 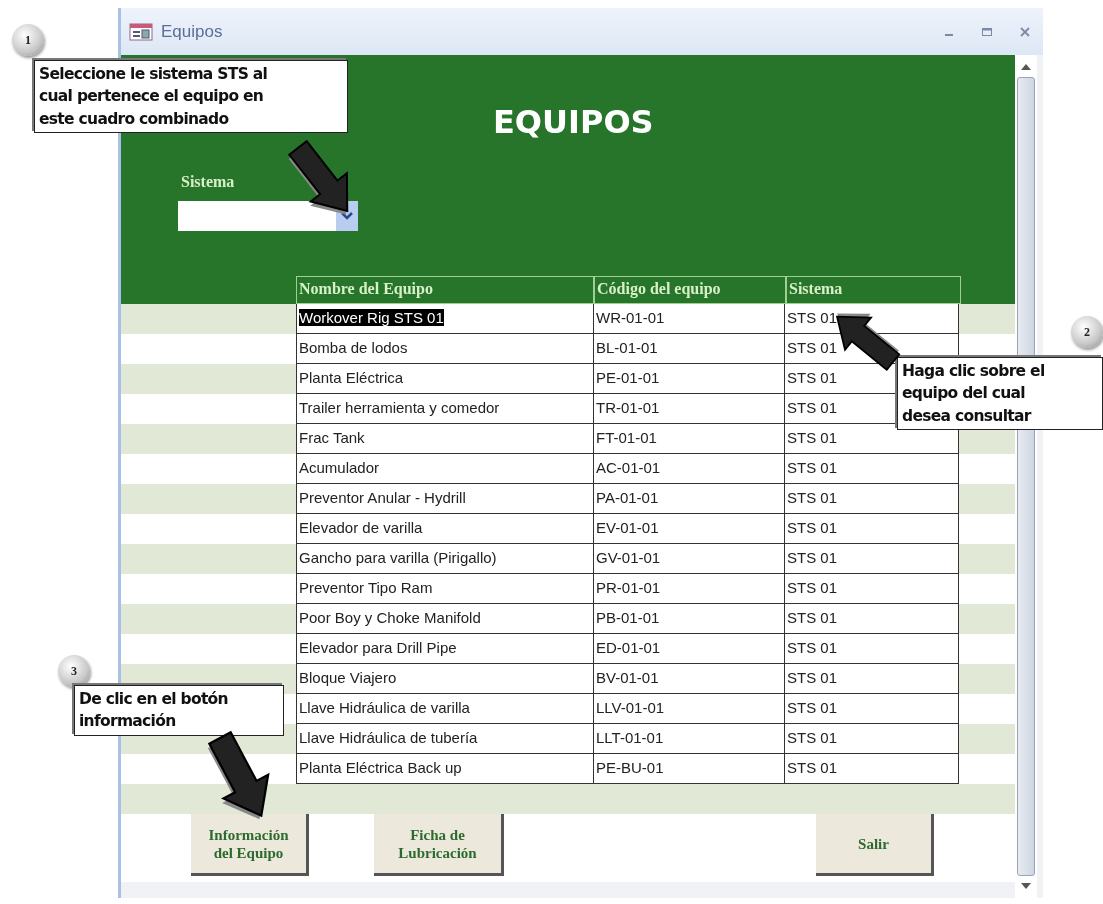 What do you see at coordinates (250, 845) in the screenshot?
I see `form-button: Información del Equipo` at bounding box center [250, 845].